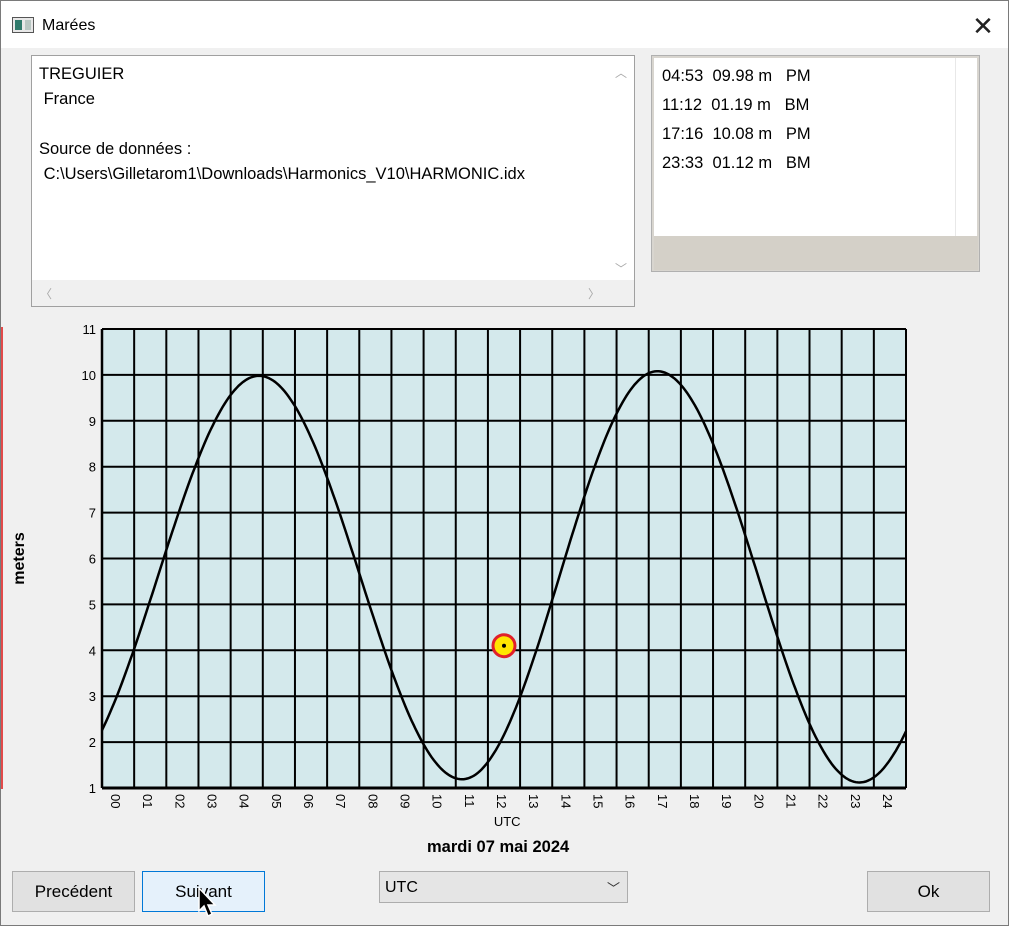 This screenshot has width=1009, height=926. What do you see at coordinates (46, 293) in the screenshot?
I see `scroll-left-icon: 〈` at bounding box center [46, 293].